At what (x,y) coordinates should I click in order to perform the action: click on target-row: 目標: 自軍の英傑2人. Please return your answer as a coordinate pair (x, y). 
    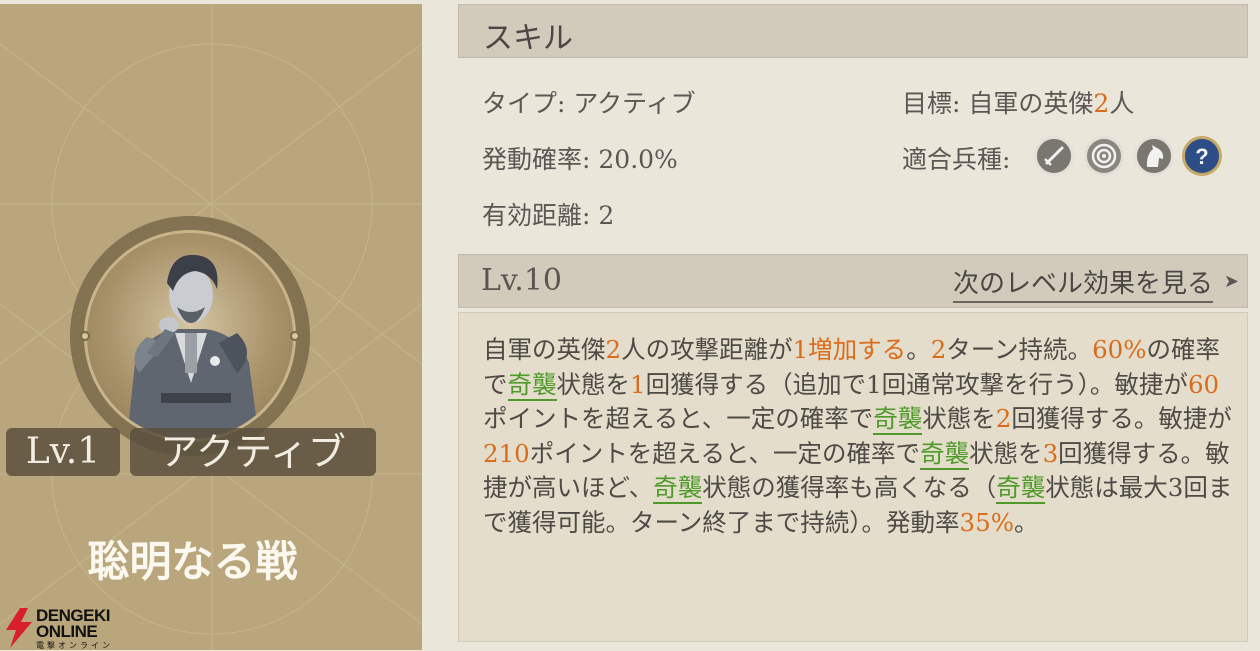
    Looking at the image, I should click on (1018, 102).